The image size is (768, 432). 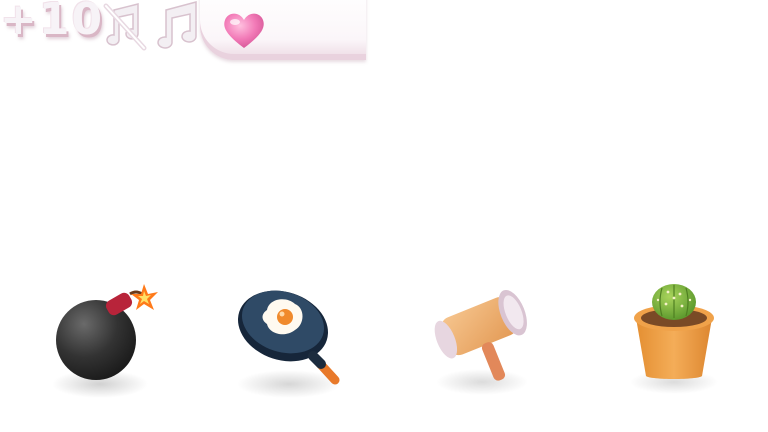 I want to click on heart-icon, so click(x=244, y=30).